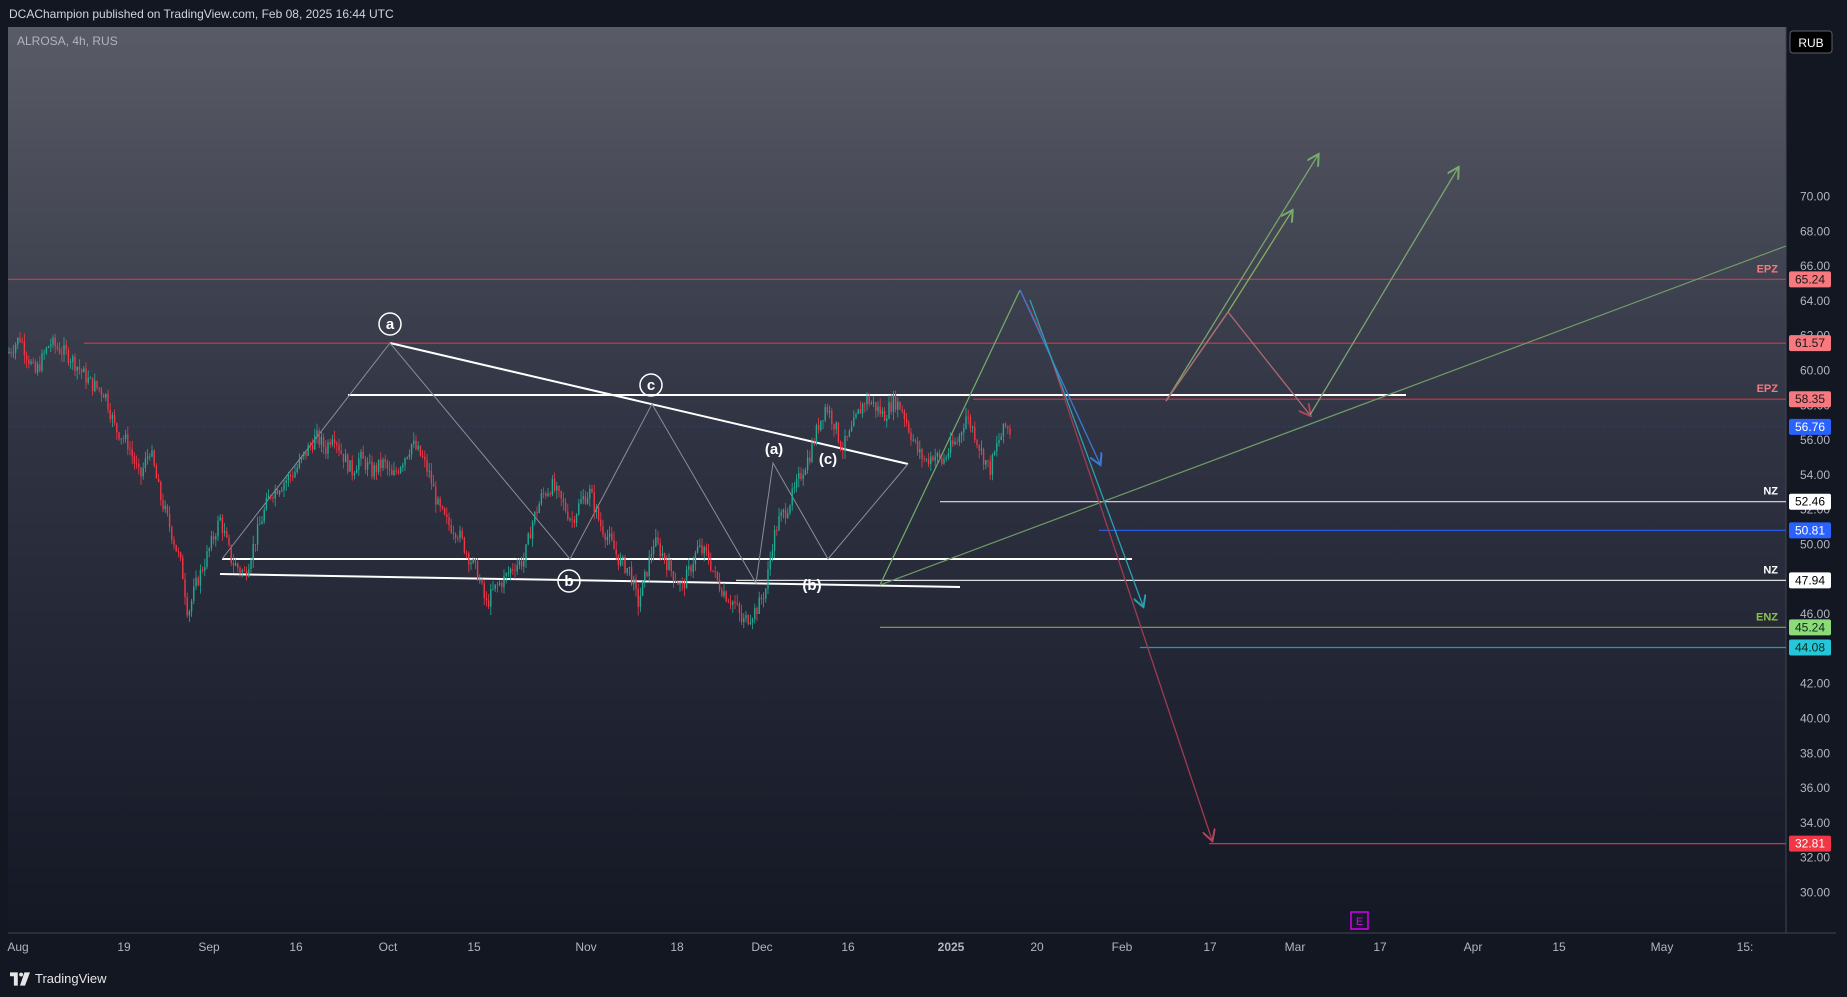 The height and width of the screenshot is (997, 1847). Describe the element at coordinates (390, 324) in the screenshot. I see `wave-a-text: a` at that location.